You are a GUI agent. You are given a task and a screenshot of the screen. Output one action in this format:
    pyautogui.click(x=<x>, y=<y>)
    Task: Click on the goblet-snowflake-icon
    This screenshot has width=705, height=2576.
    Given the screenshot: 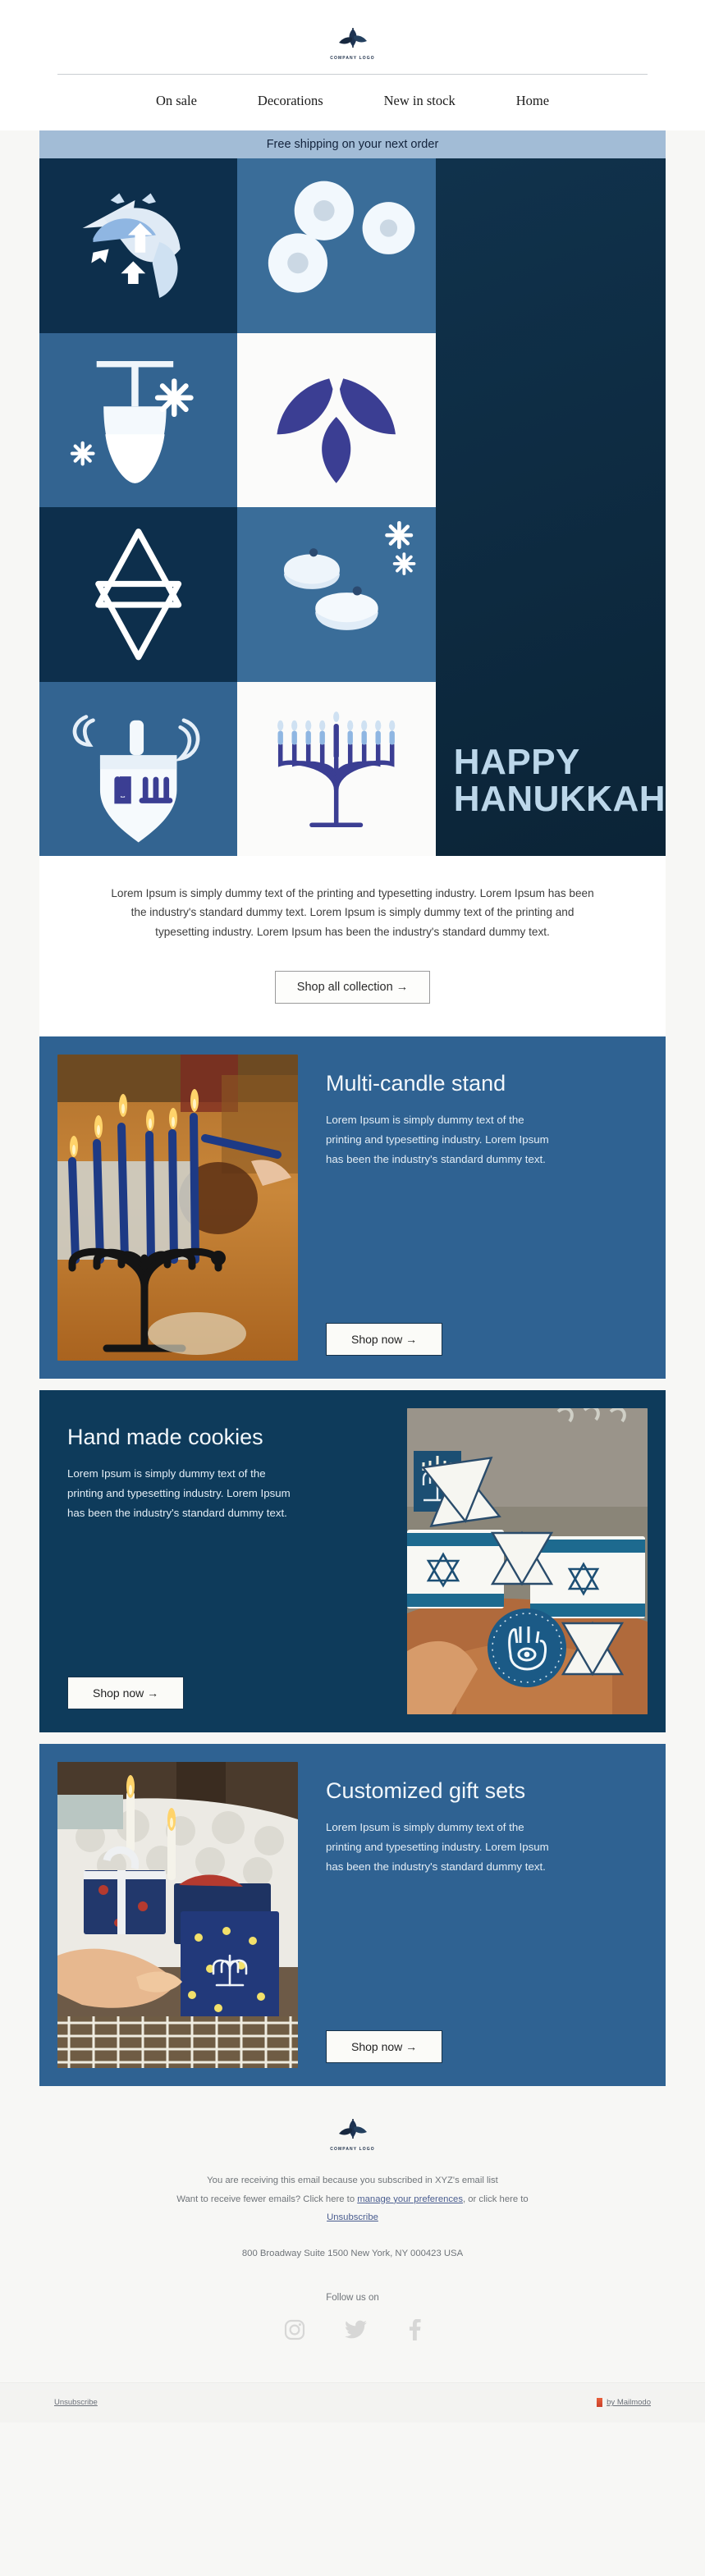 What is the action you would take?
    pyautogui.click(x=132, y=421)
    